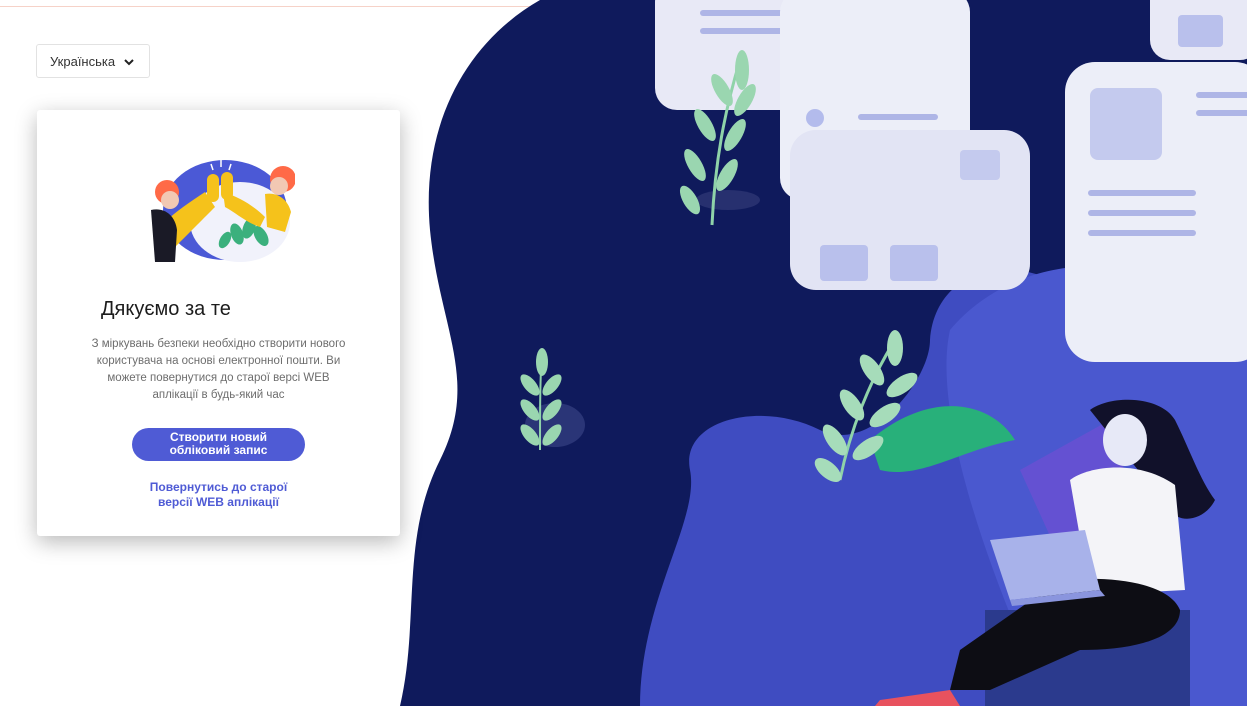 Image resolution: width=1247 pixels, height=706 pixels. I want to click on back-link-line: версії WEB аплікації, so click(218, 502).